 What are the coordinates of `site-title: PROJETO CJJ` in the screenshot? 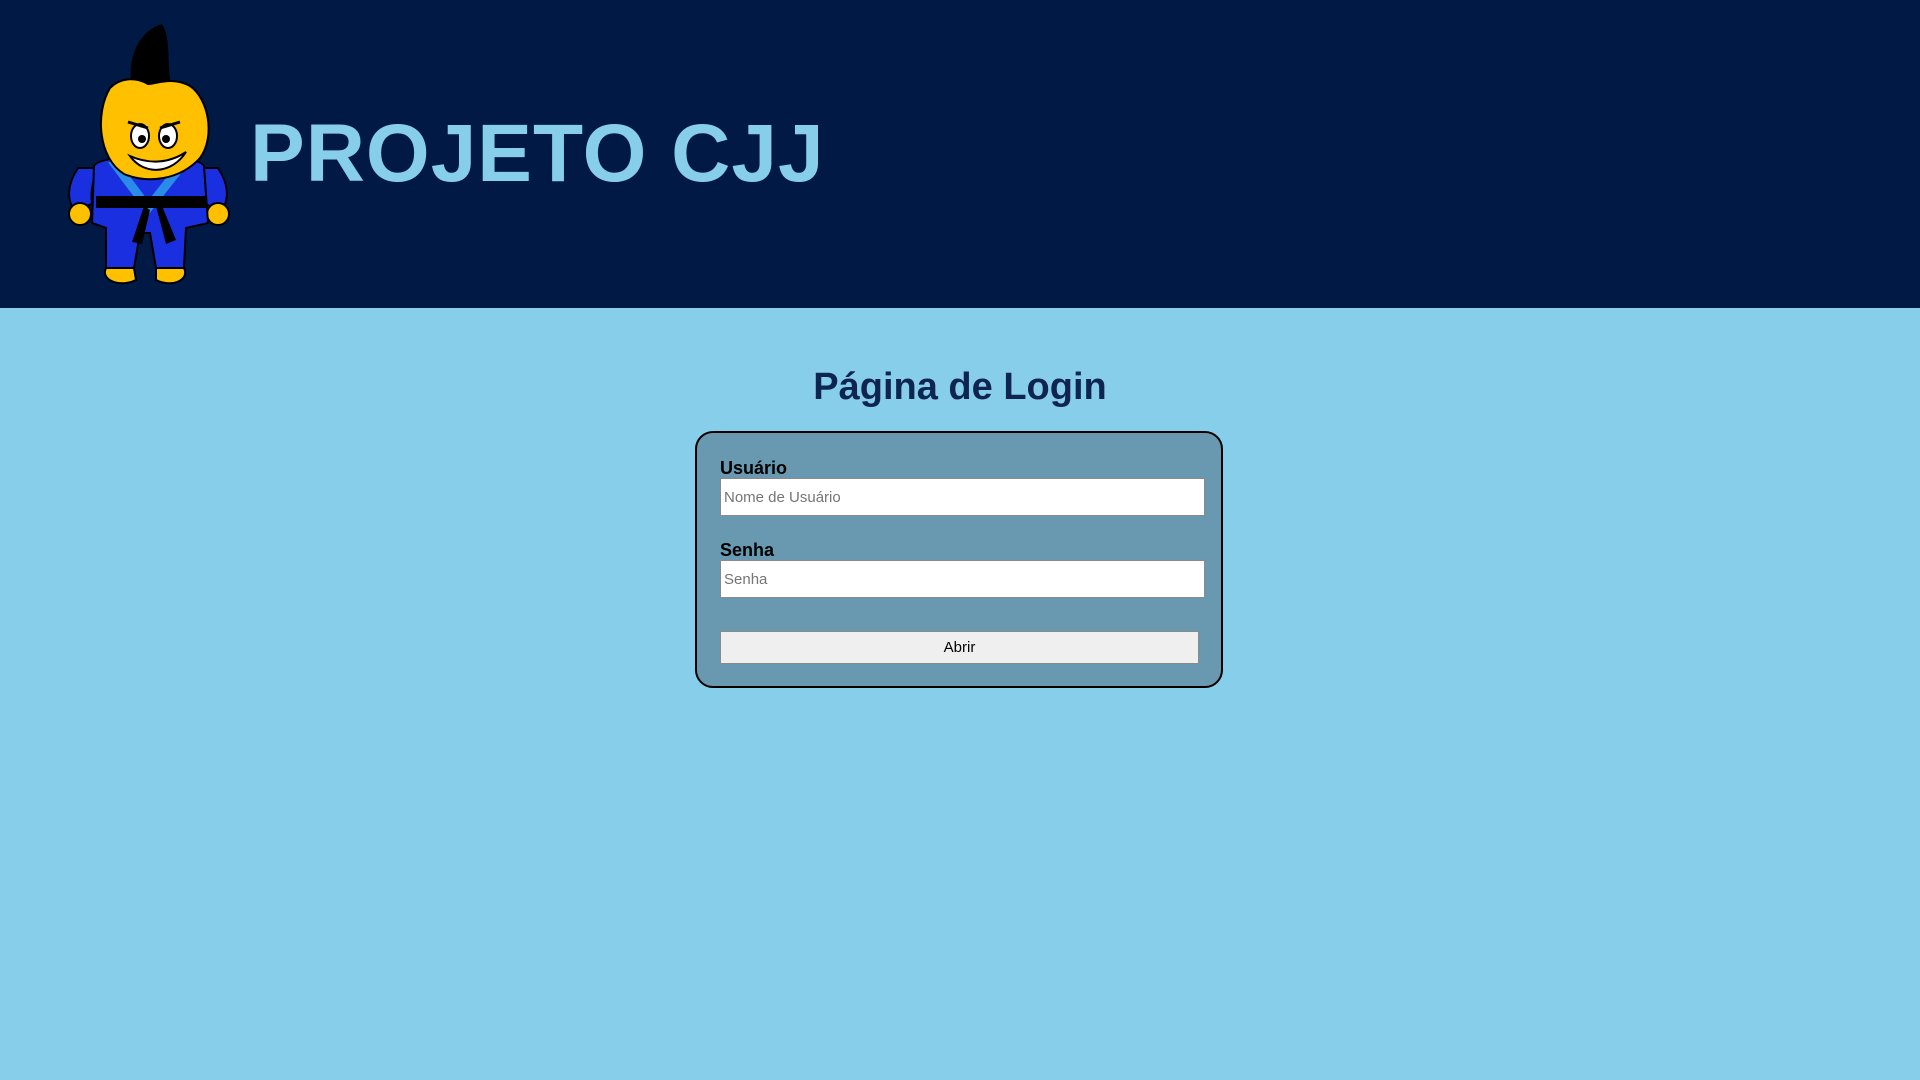 It's located at (537, 153).